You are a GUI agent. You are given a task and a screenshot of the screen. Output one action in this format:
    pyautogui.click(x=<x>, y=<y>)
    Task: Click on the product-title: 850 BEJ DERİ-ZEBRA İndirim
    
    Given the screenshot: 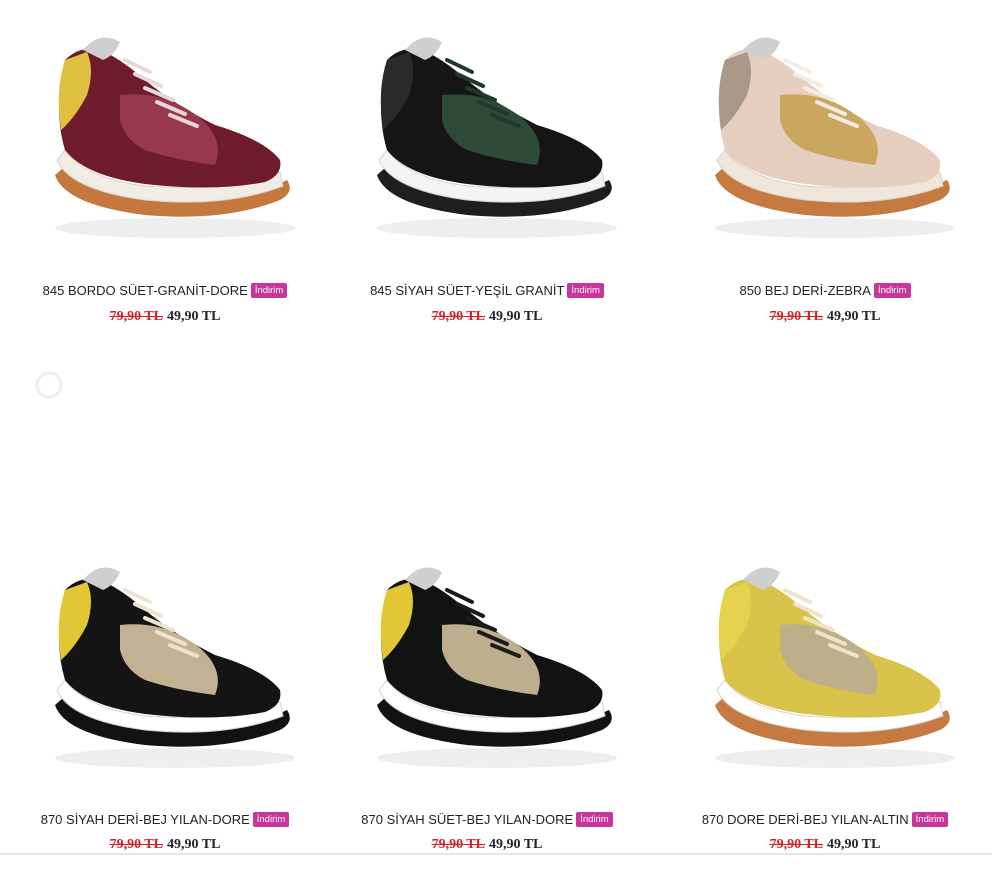 What is the action you would take?
    pyautogui.click(x=825, y=290)
    